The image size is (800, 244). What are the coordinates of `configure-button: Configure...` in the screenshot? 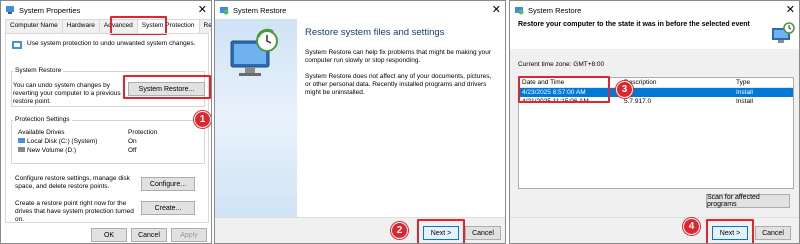 It's located at (168, 184).